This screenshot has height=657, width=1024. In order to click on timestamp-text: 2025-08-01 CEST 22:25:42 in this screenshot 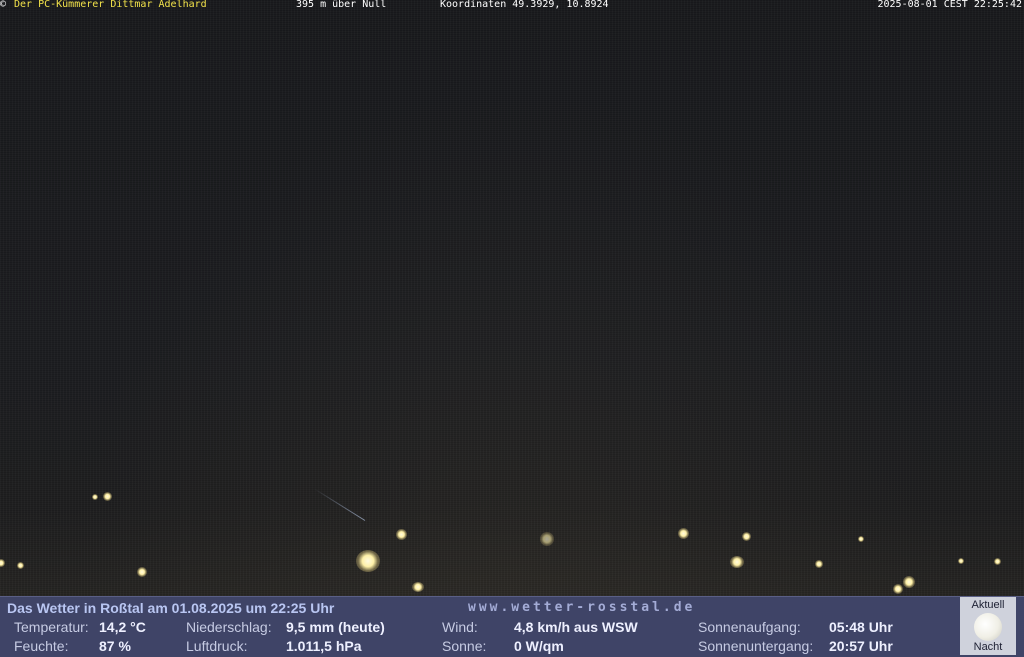, I will do `click(950, 5)`.